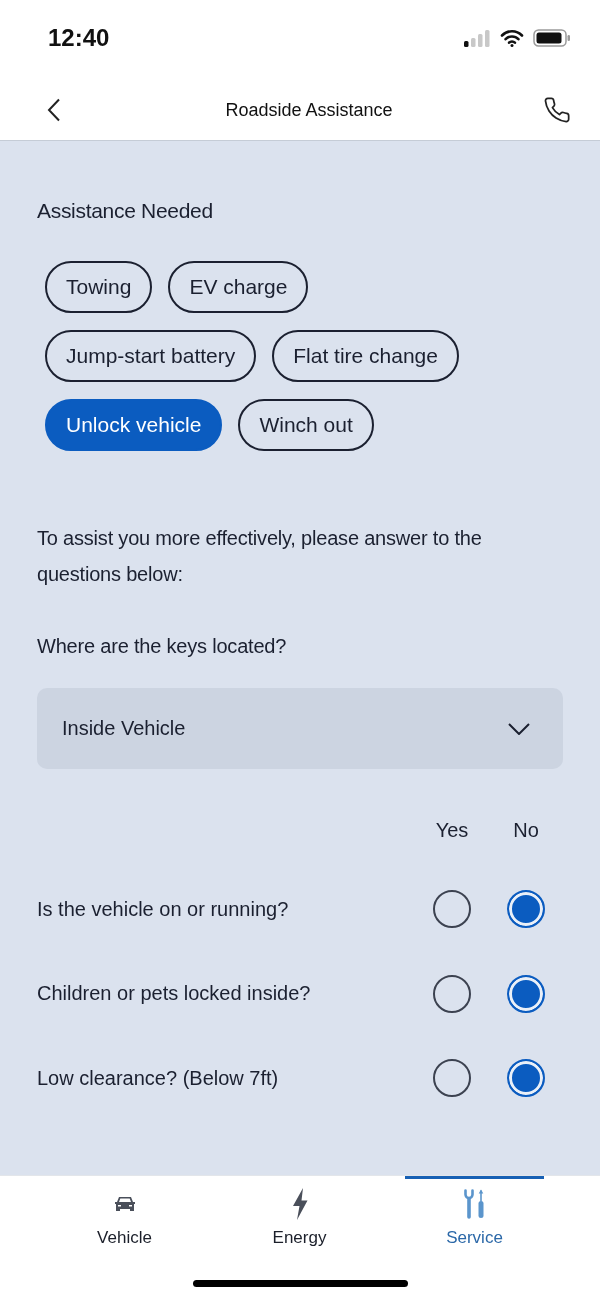  Describe the element at coordinates (125, 211) in the screenshot. I see `section-heading: Assistance Needed` at that location.